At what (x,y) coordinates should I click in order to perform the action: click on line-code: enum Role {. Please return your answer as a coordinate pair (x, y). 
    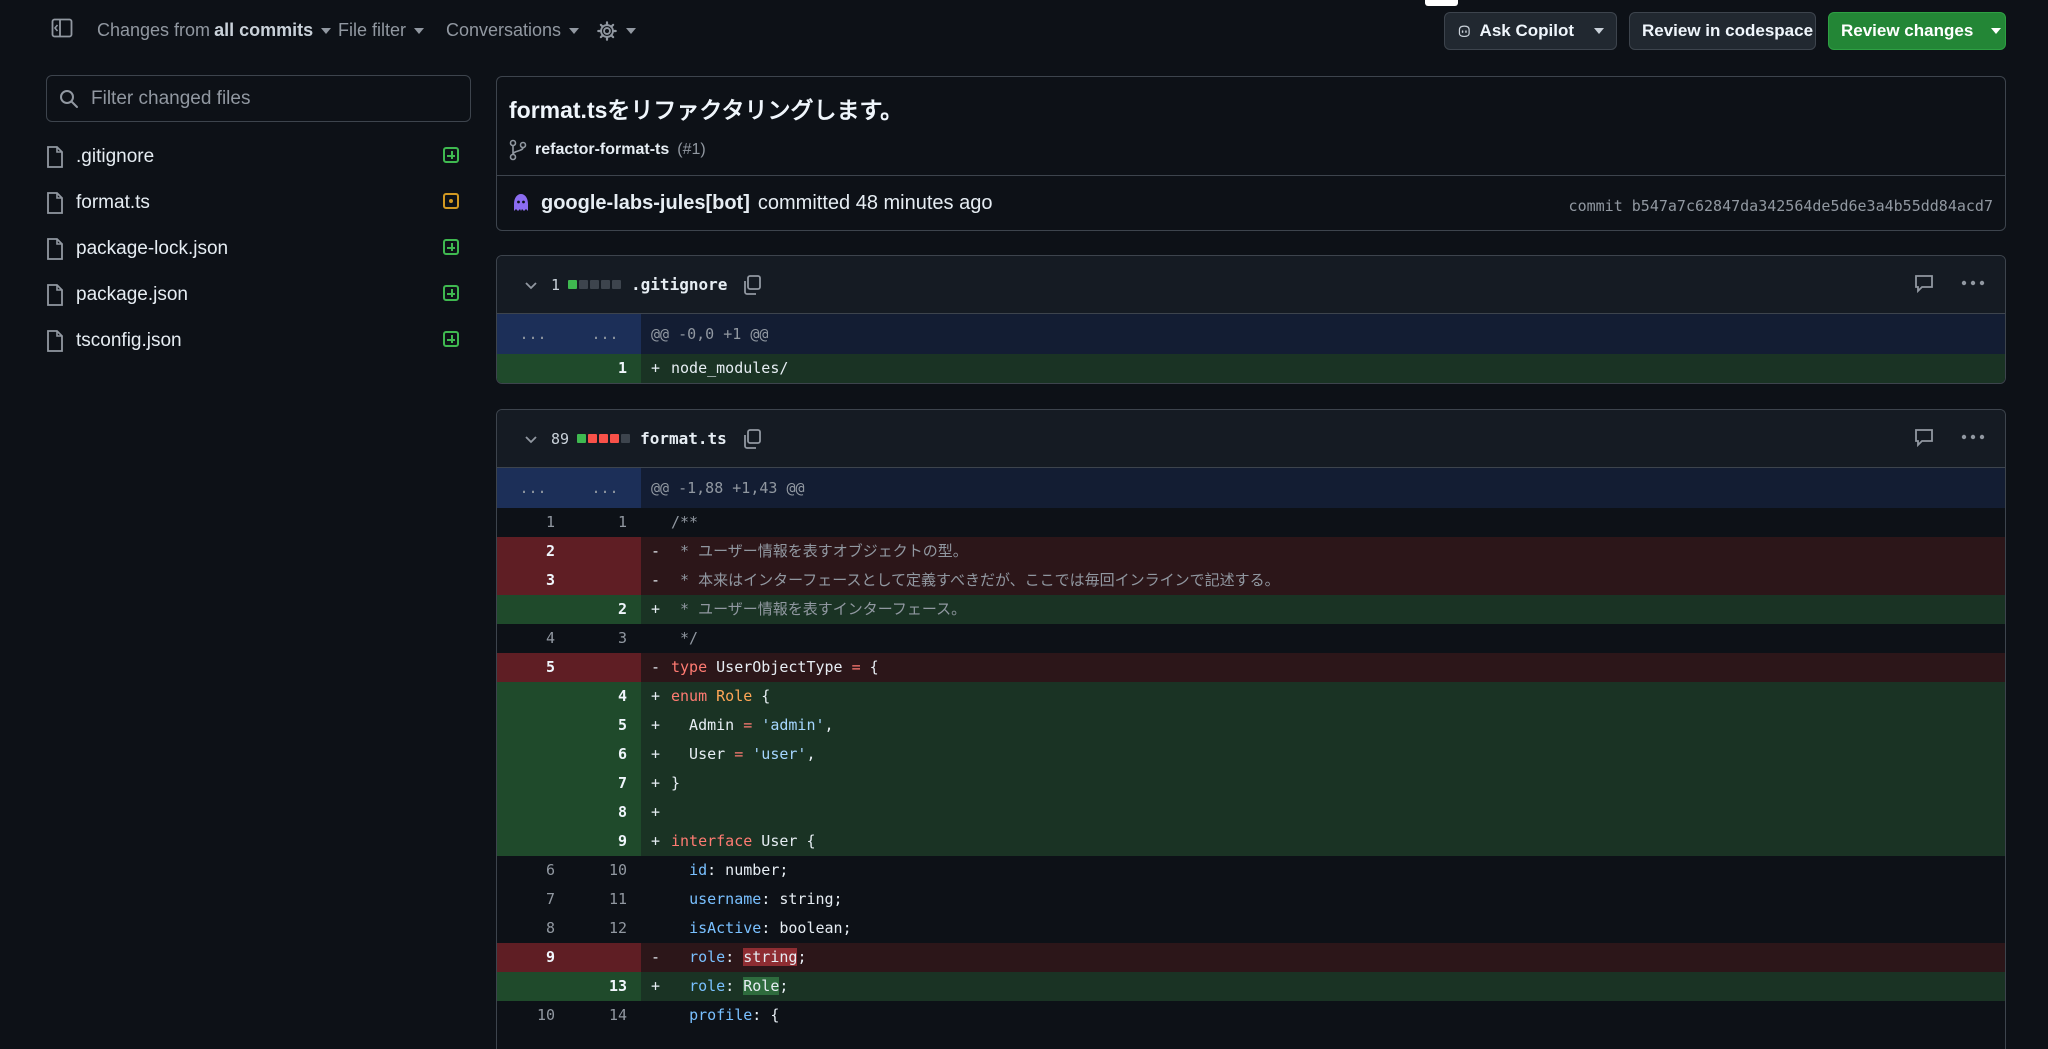
    Looking at the image, I should click on (721, 696).